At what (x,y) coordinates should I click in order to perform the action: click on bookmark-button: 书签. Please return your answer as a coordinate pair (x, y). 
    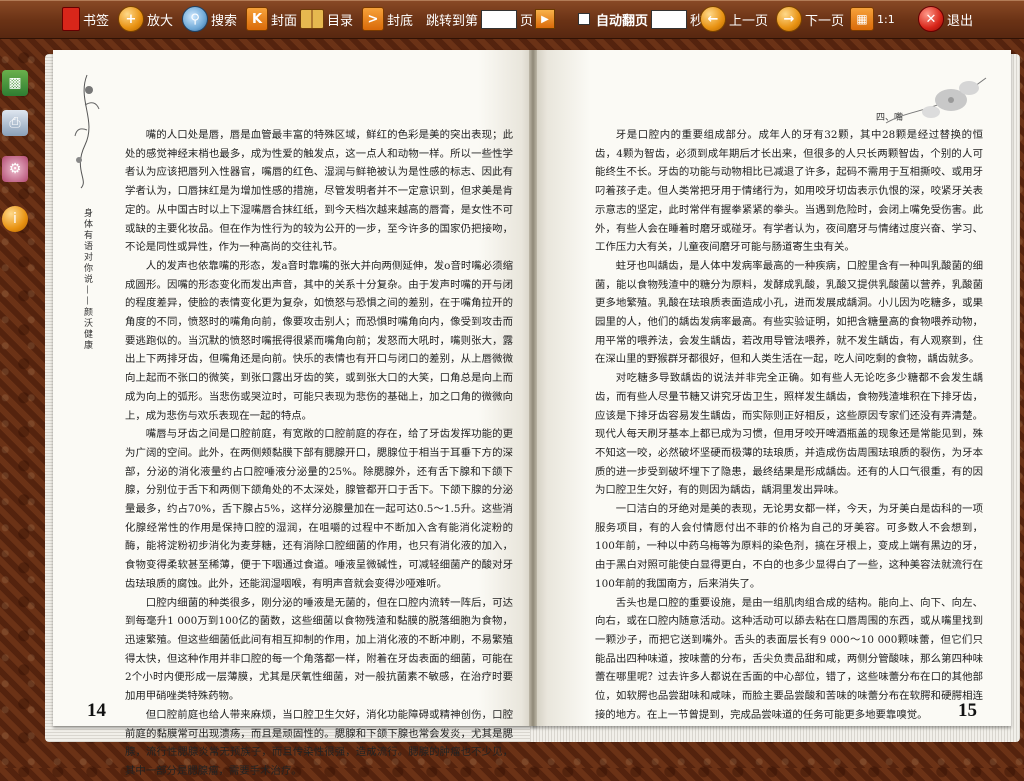
    Looking at the image, I should click on (85, 19).